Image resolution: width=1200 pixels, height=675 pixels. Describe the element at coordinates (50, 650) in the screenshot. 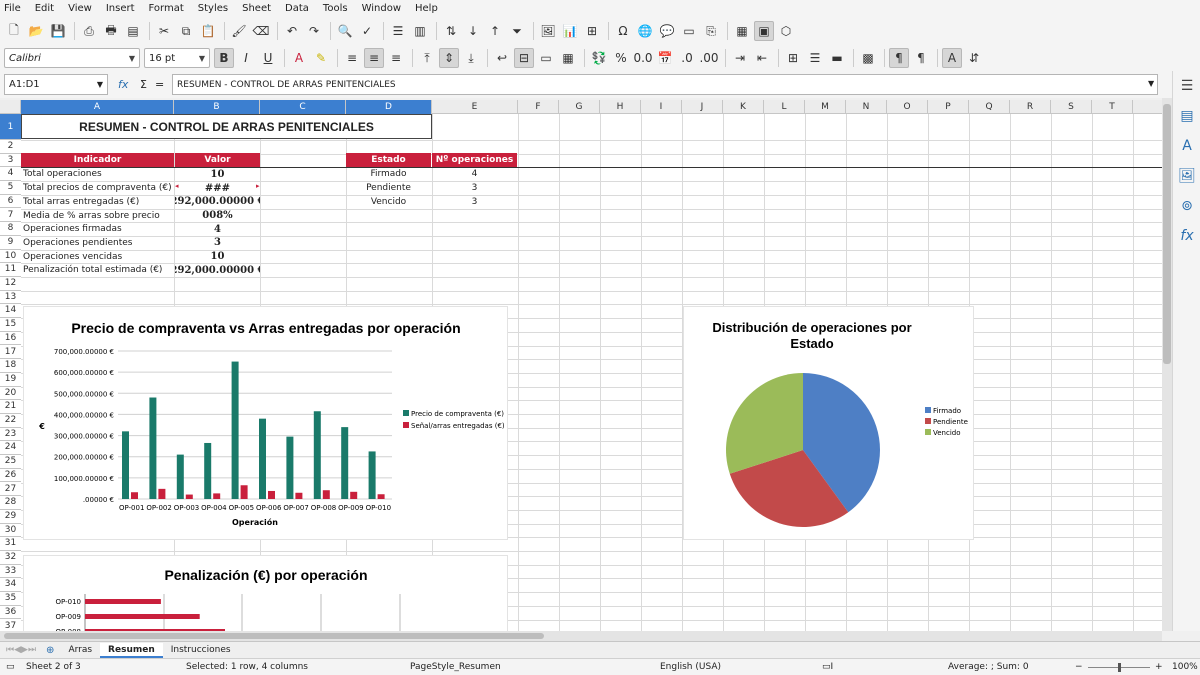

I see `add-sheet-icon: ⊕` at that location.